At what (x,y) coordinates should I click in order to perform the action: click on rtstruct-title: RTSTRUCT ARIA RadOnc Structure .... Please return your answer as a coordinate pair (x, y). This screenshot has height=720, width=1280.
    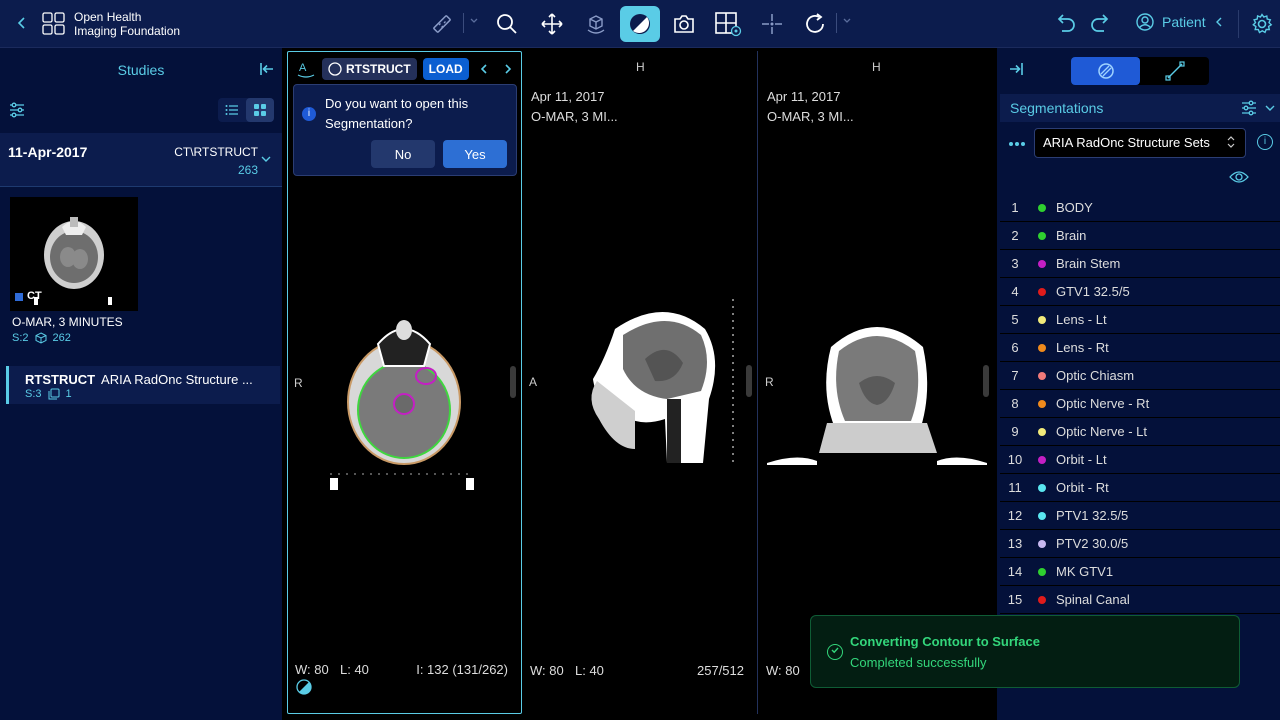
    Looking at the image, I should click on (139, 379).